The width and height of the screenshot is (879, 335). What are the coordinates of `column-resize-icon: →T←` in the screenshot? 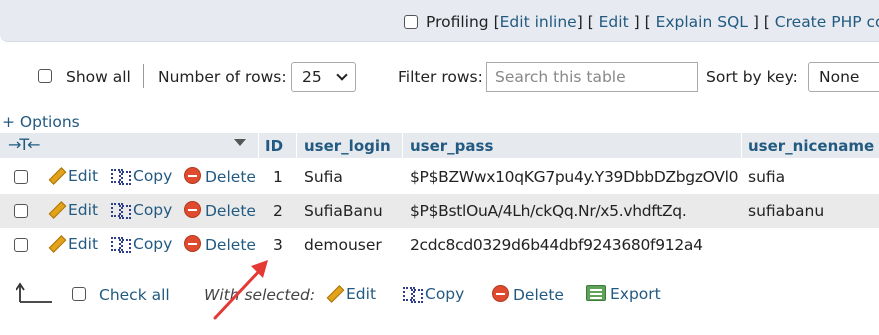 It's located at (24, 144).